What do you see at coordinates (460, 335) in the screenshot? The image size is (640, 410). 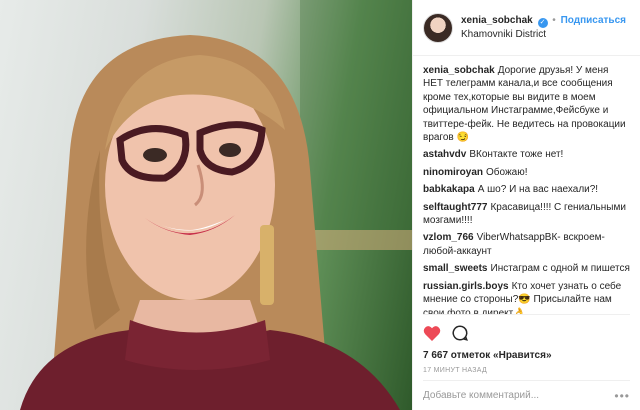 I see `comment-bubble-icon` at bounding box center [460, 335].